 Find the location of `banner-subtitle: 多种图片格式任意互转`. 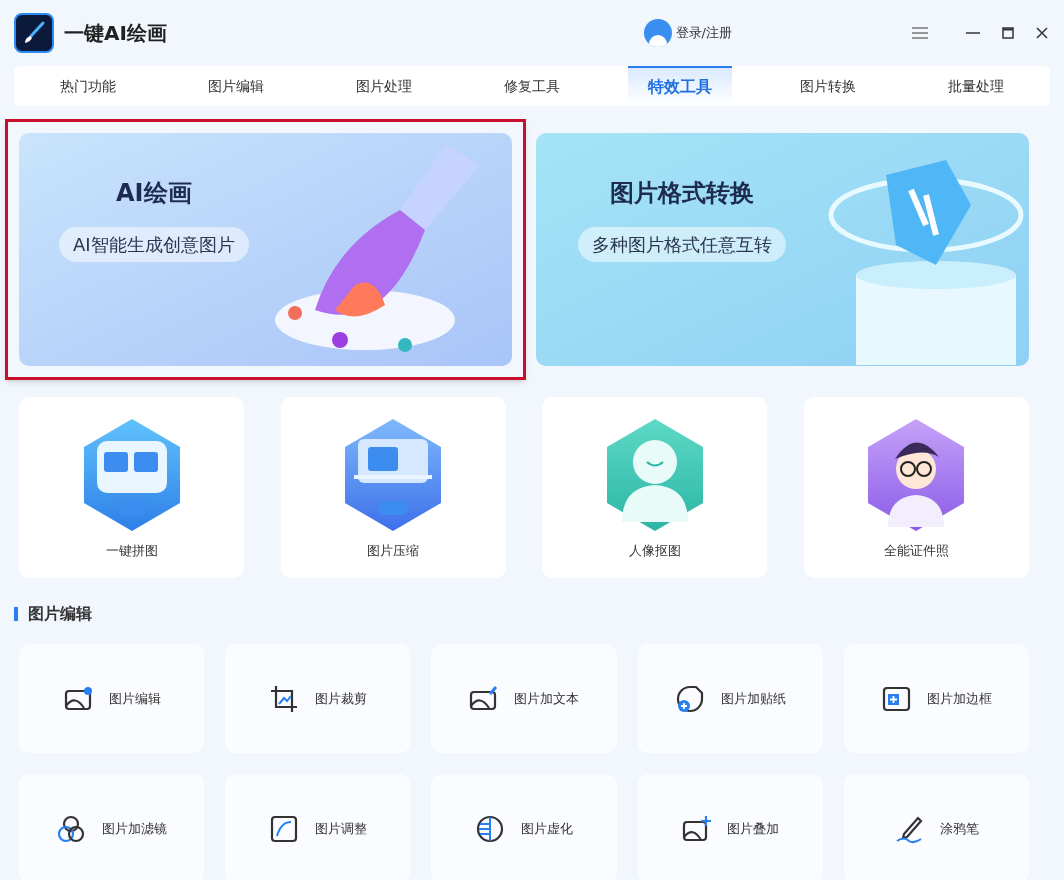

banner-subtitle: 多种图片格式任意互转 is located at coordinates (682, 244).